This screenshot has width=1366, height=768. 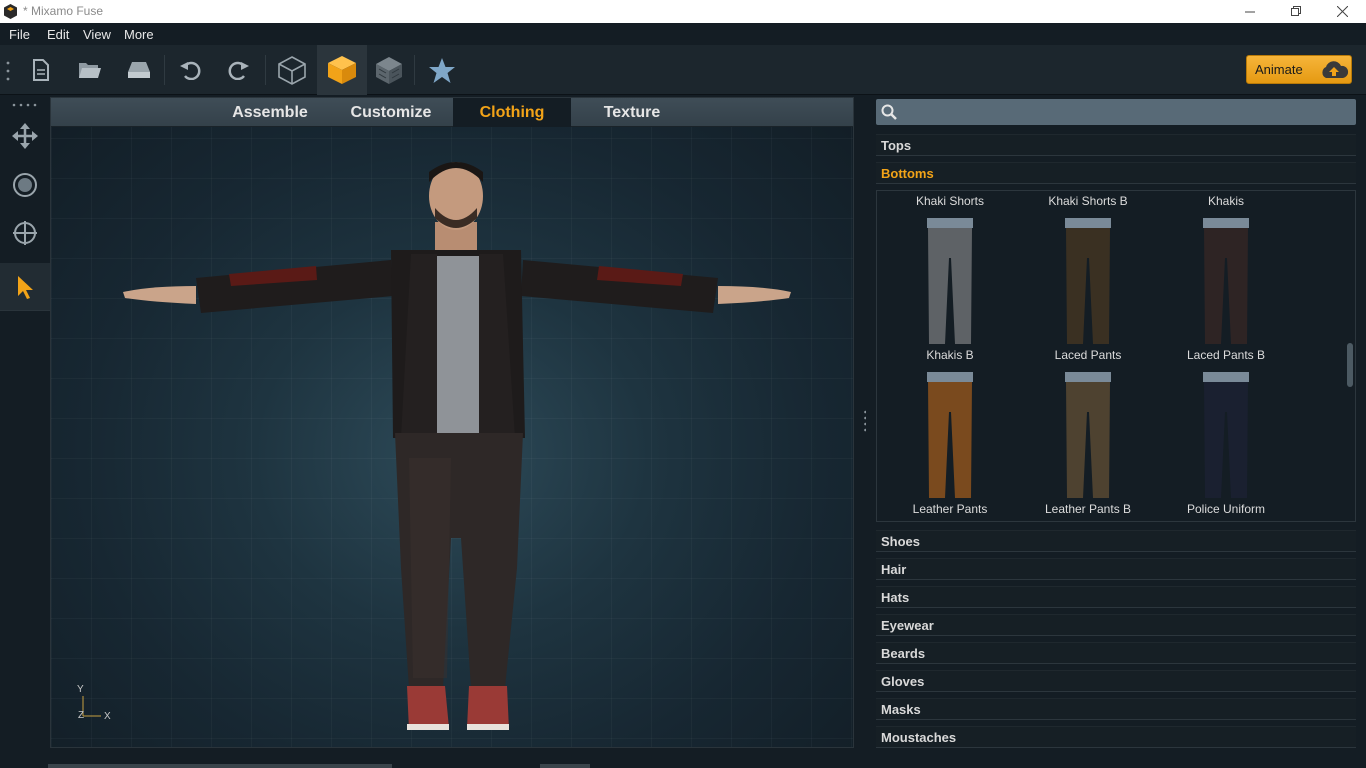 What do you see at coordinates (80, 689) in the screenshot?
I see `axis-y-label: Y` at bounding box center [80, 689].